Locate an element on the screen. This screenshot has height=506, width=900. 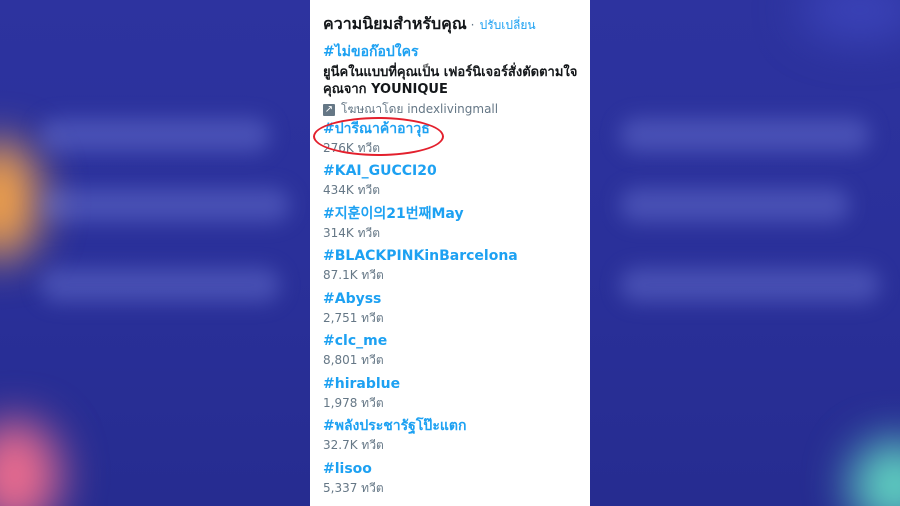
trend-count: 314K ทวีต is located at coordinates (352, 233).